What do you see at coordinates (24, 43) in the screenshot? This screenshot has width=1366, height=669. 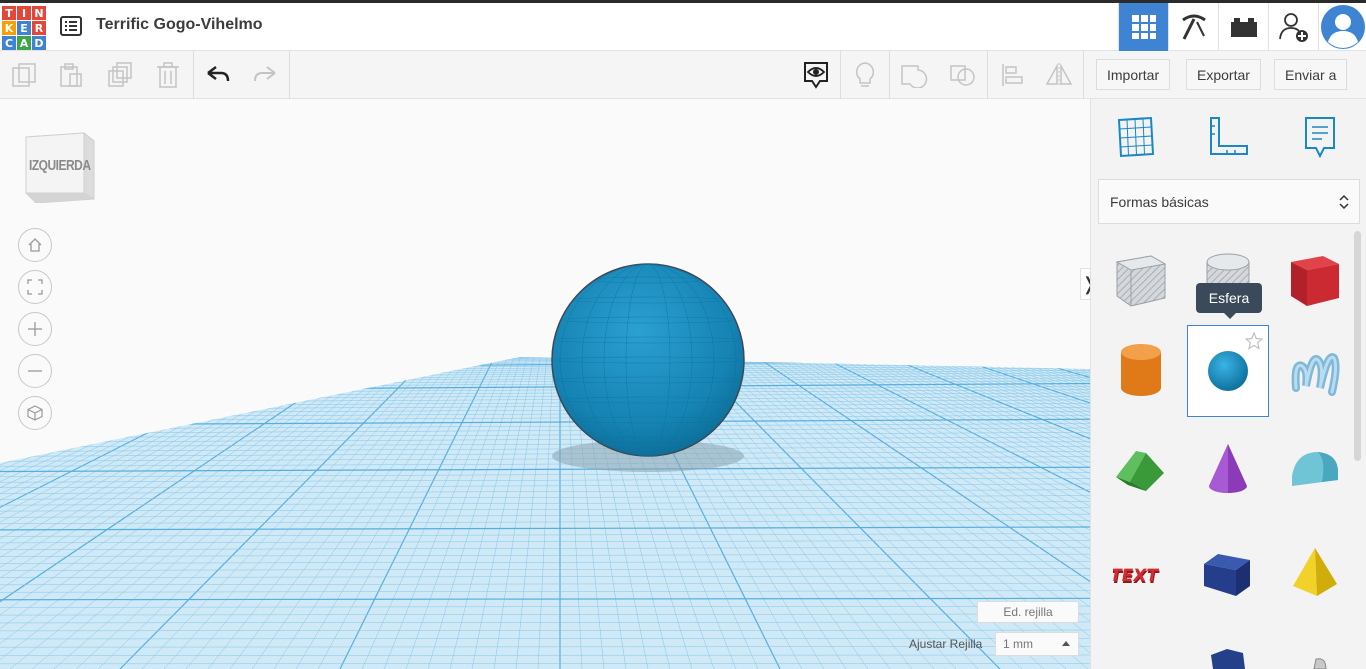 I see `logo-letter: A` at bounding box center [24, 43].